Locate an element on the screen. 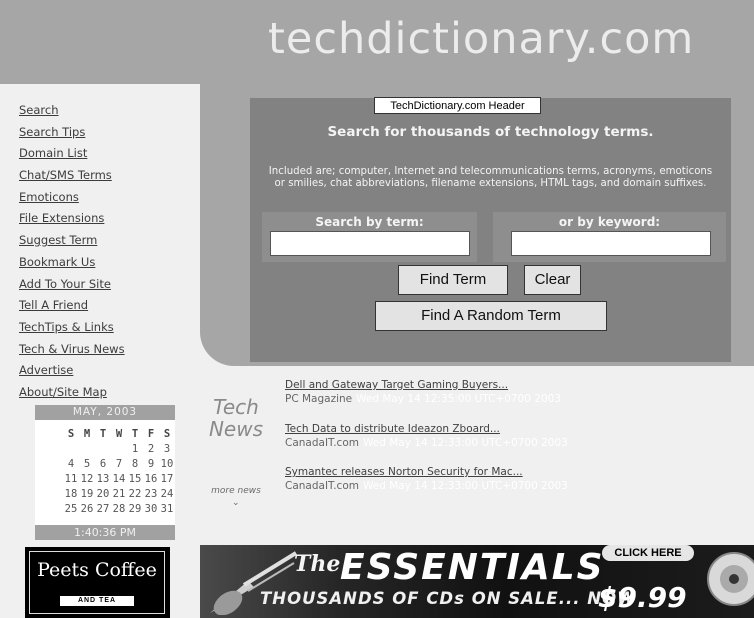  nav-link-search-tips: Search Tips is located at coordinates (52, 132).